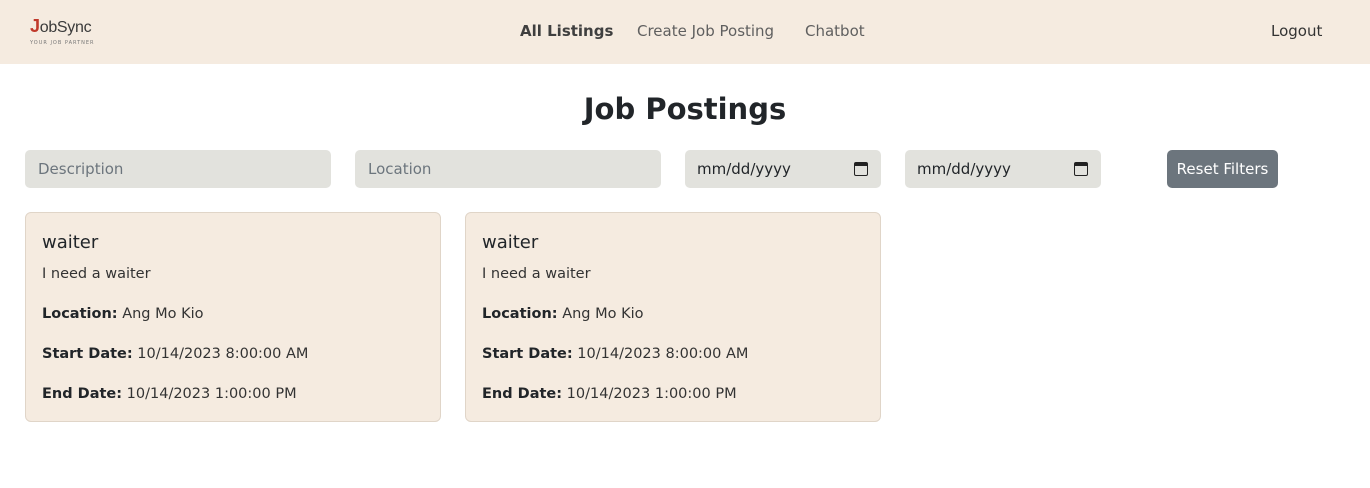 Image resolution: width=1370 pixels, height=488 pixels. Describe the element at coordinates (835, 31) in the screenshot. I see `nav-chatbot: Chatbot` at that location.